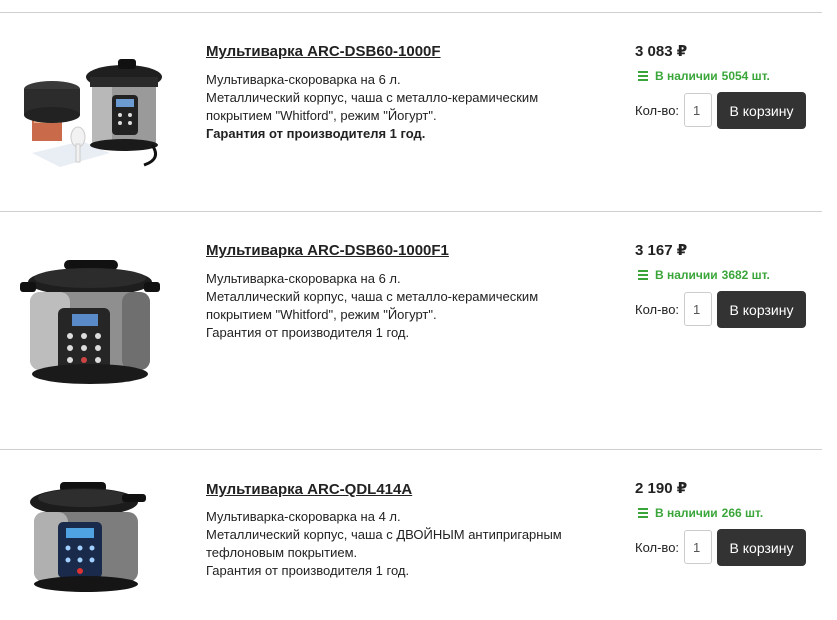 This screenshot has height=620, width=837. Describe the element at coordinates (745, 76) in the screenshot. I see `stock-count: 5054 шт.` at that location.